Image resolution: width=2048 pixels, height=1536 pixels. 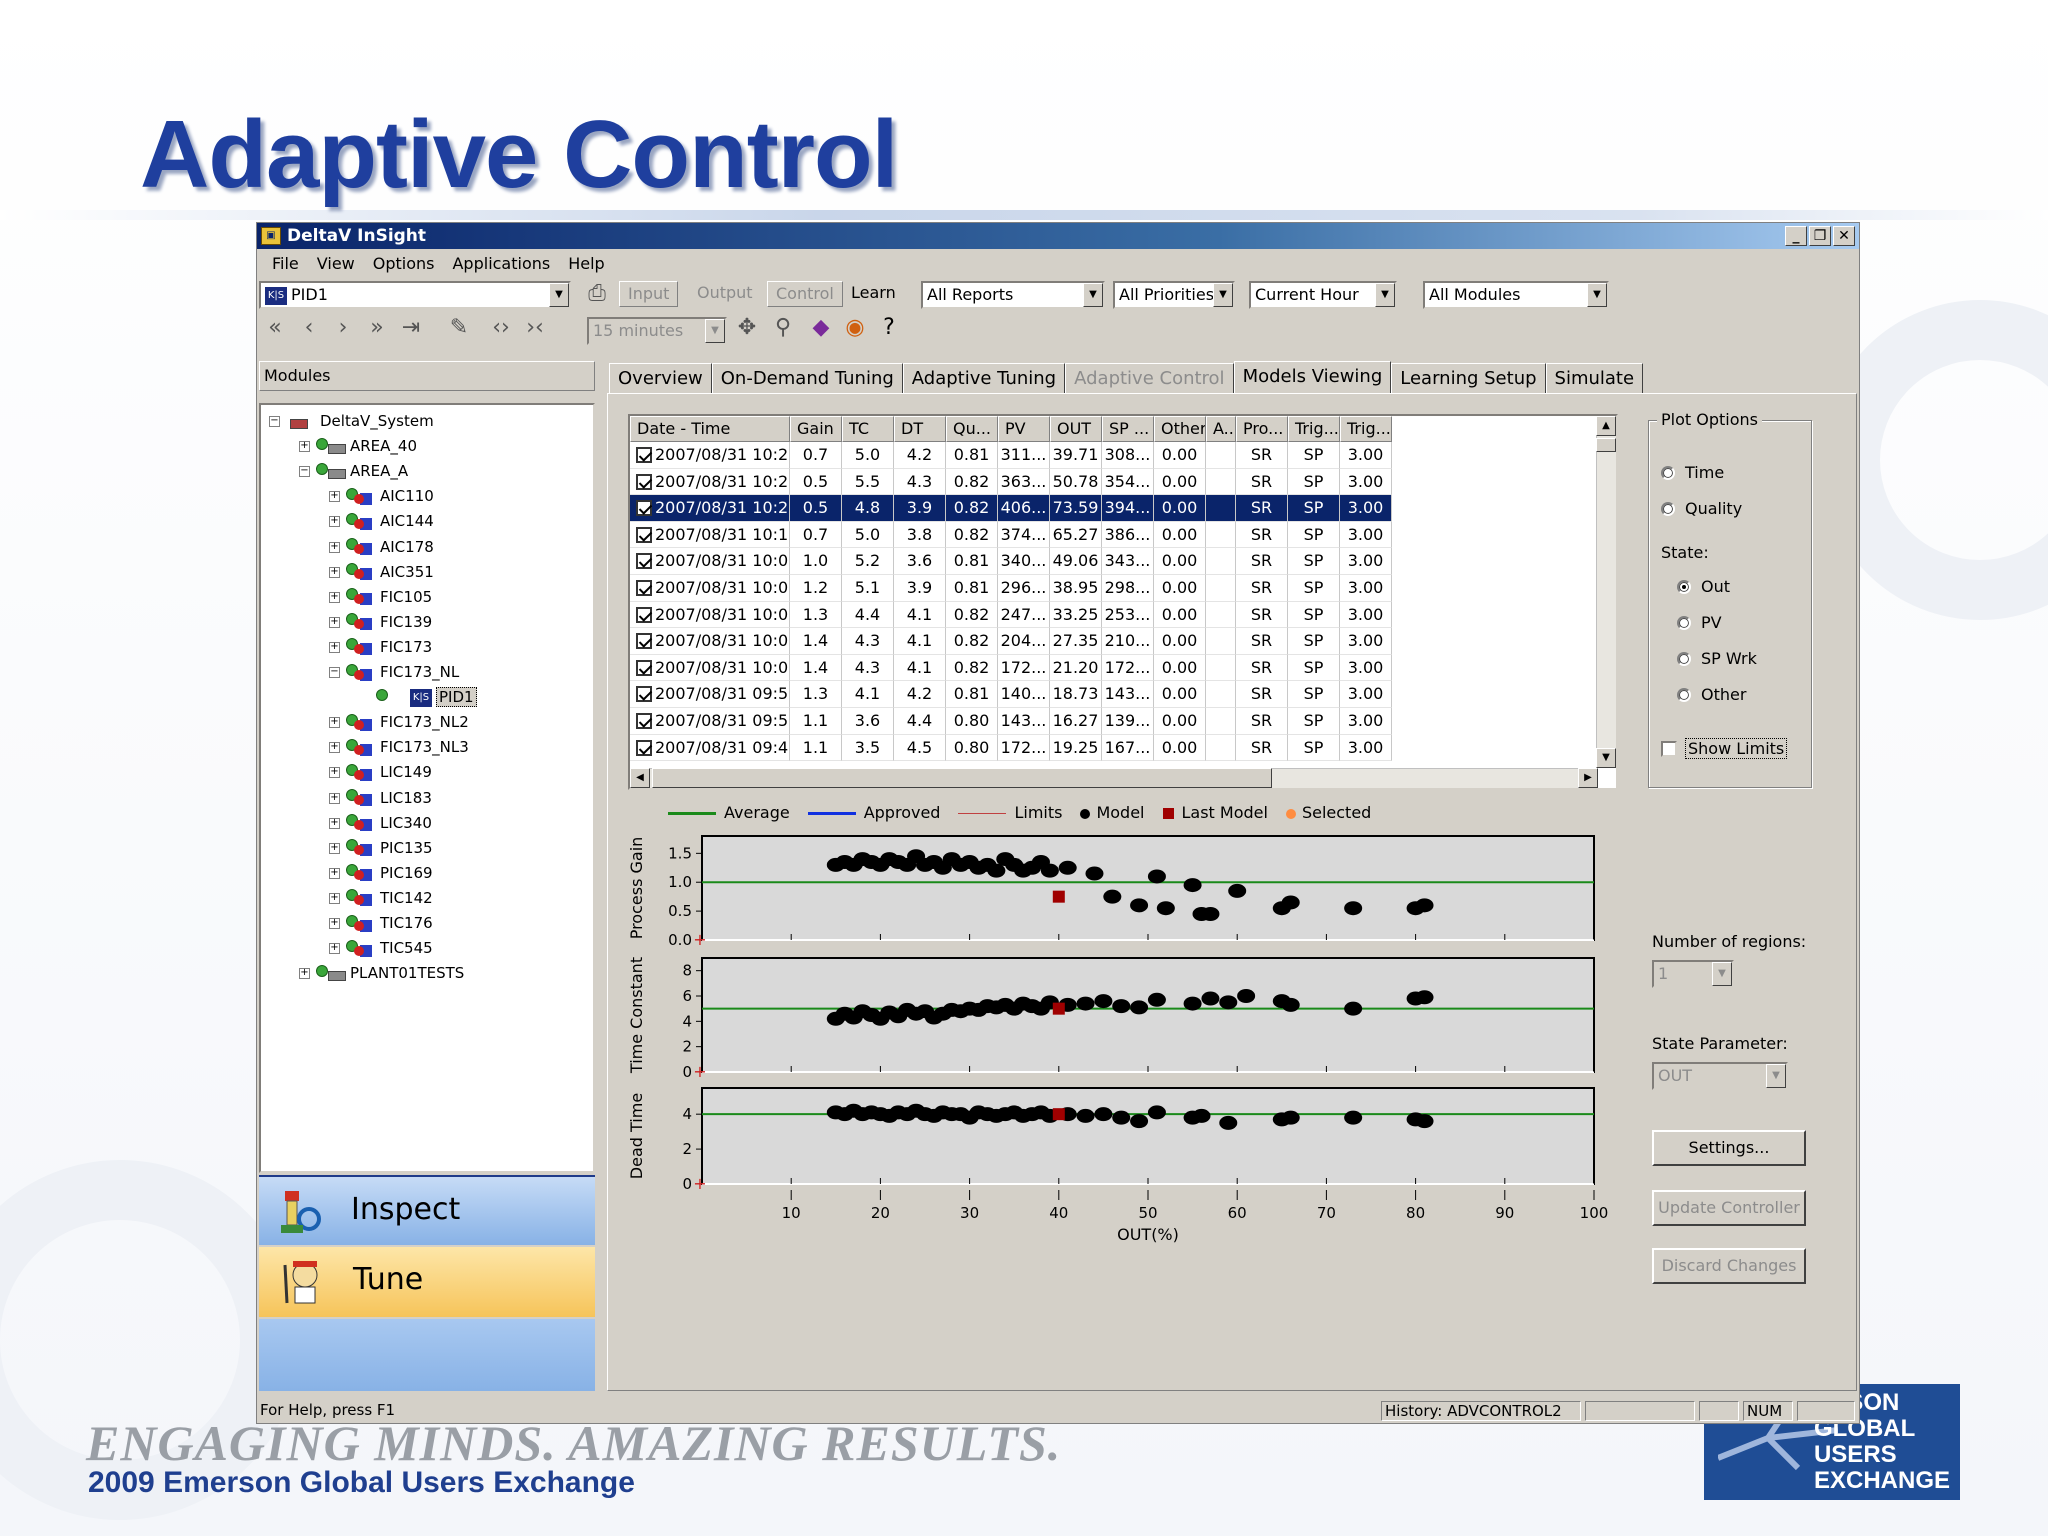 What do you see at coordinates (586, 264) in the screenshot?
I see `menu-help: Help` at bounding box center [586, 264].